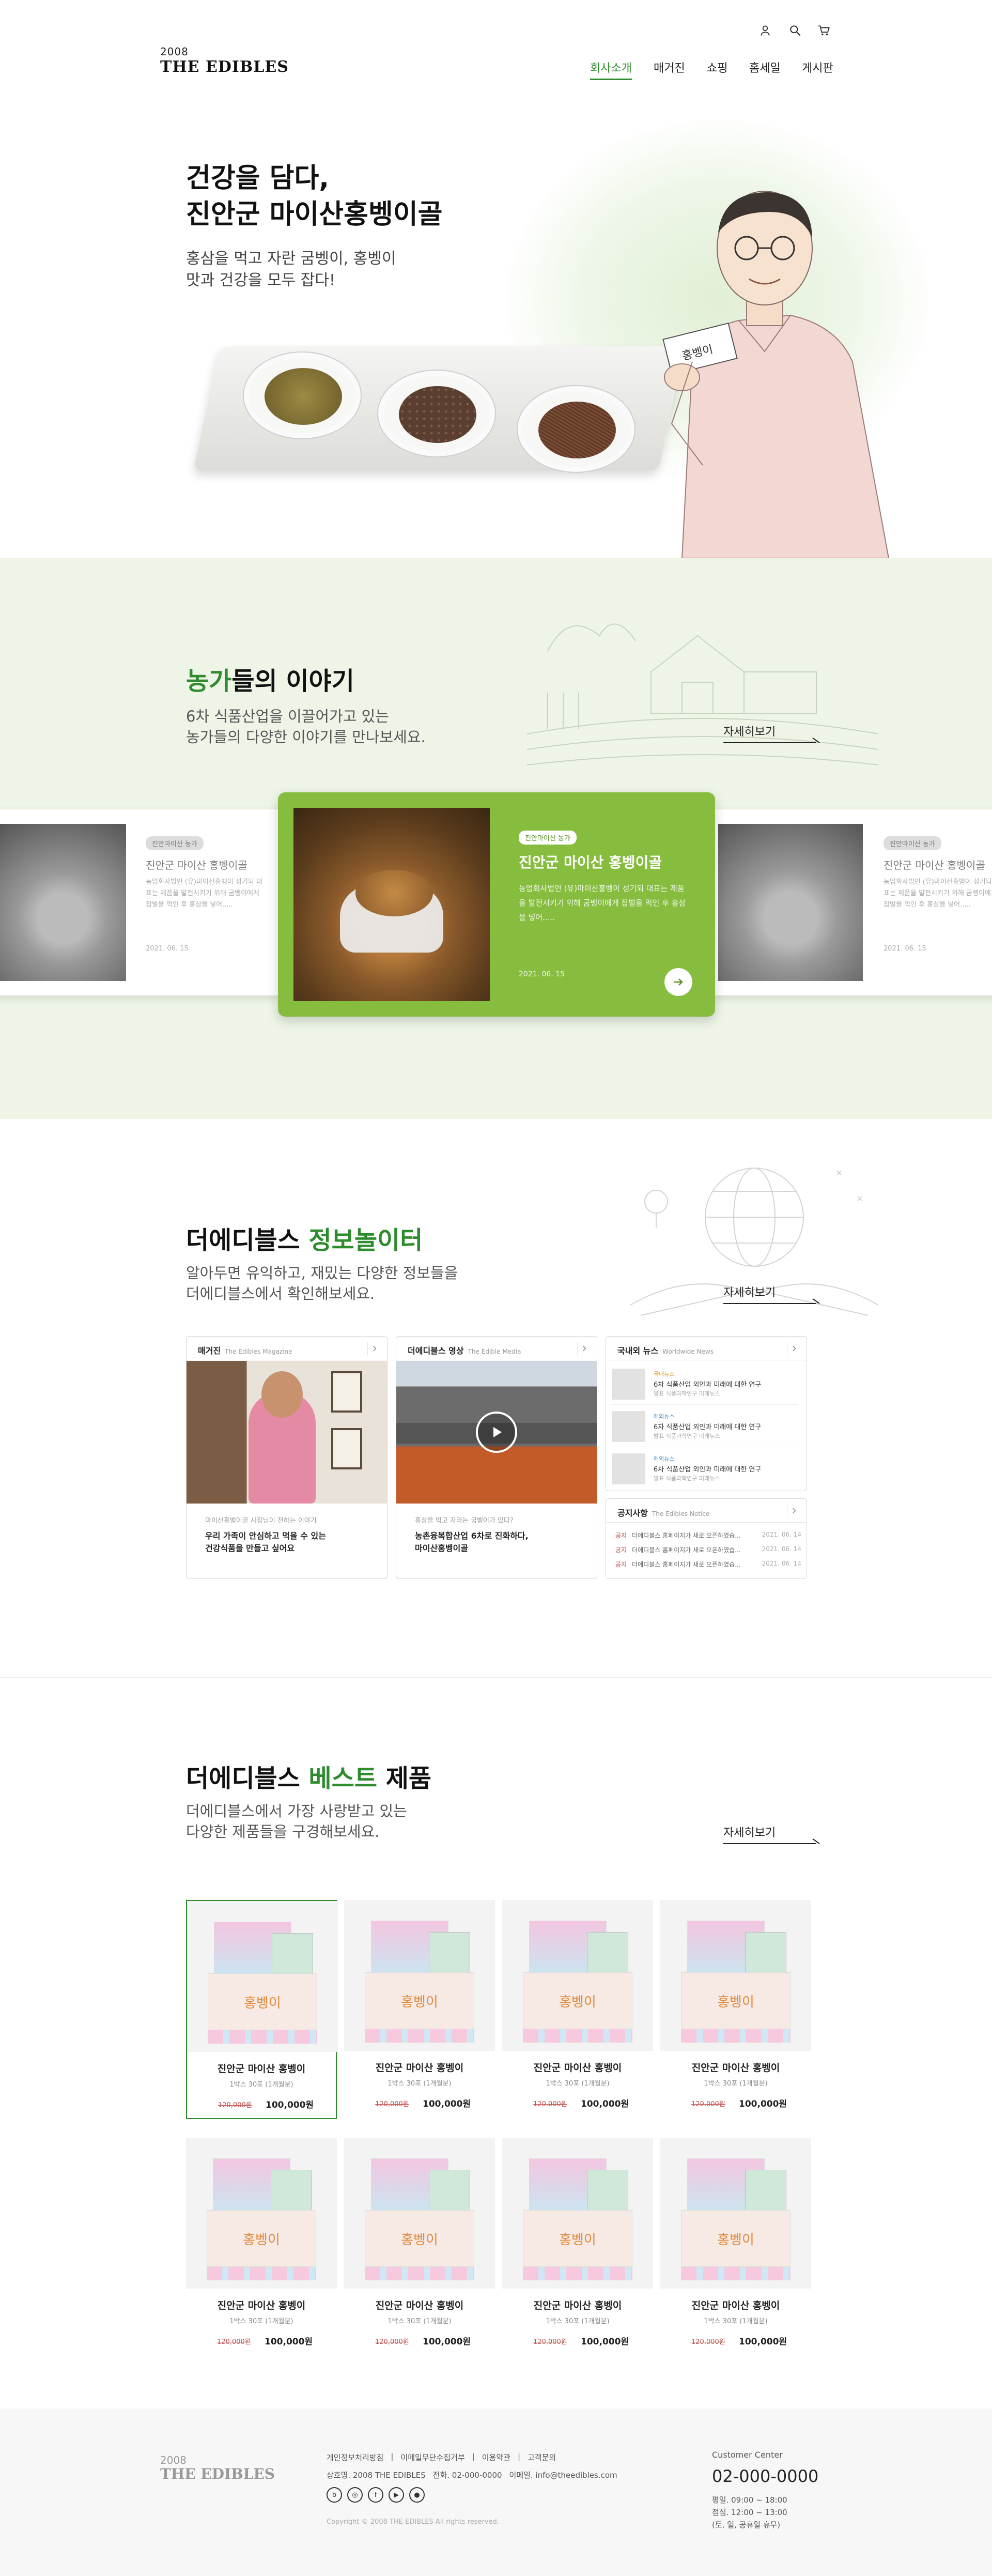 Image resolution: width=992 pixels, height=2576 pixels. I want to click on magazine-headline-2: 건강식품을 만들고 싶어요, so click(250, 1548).